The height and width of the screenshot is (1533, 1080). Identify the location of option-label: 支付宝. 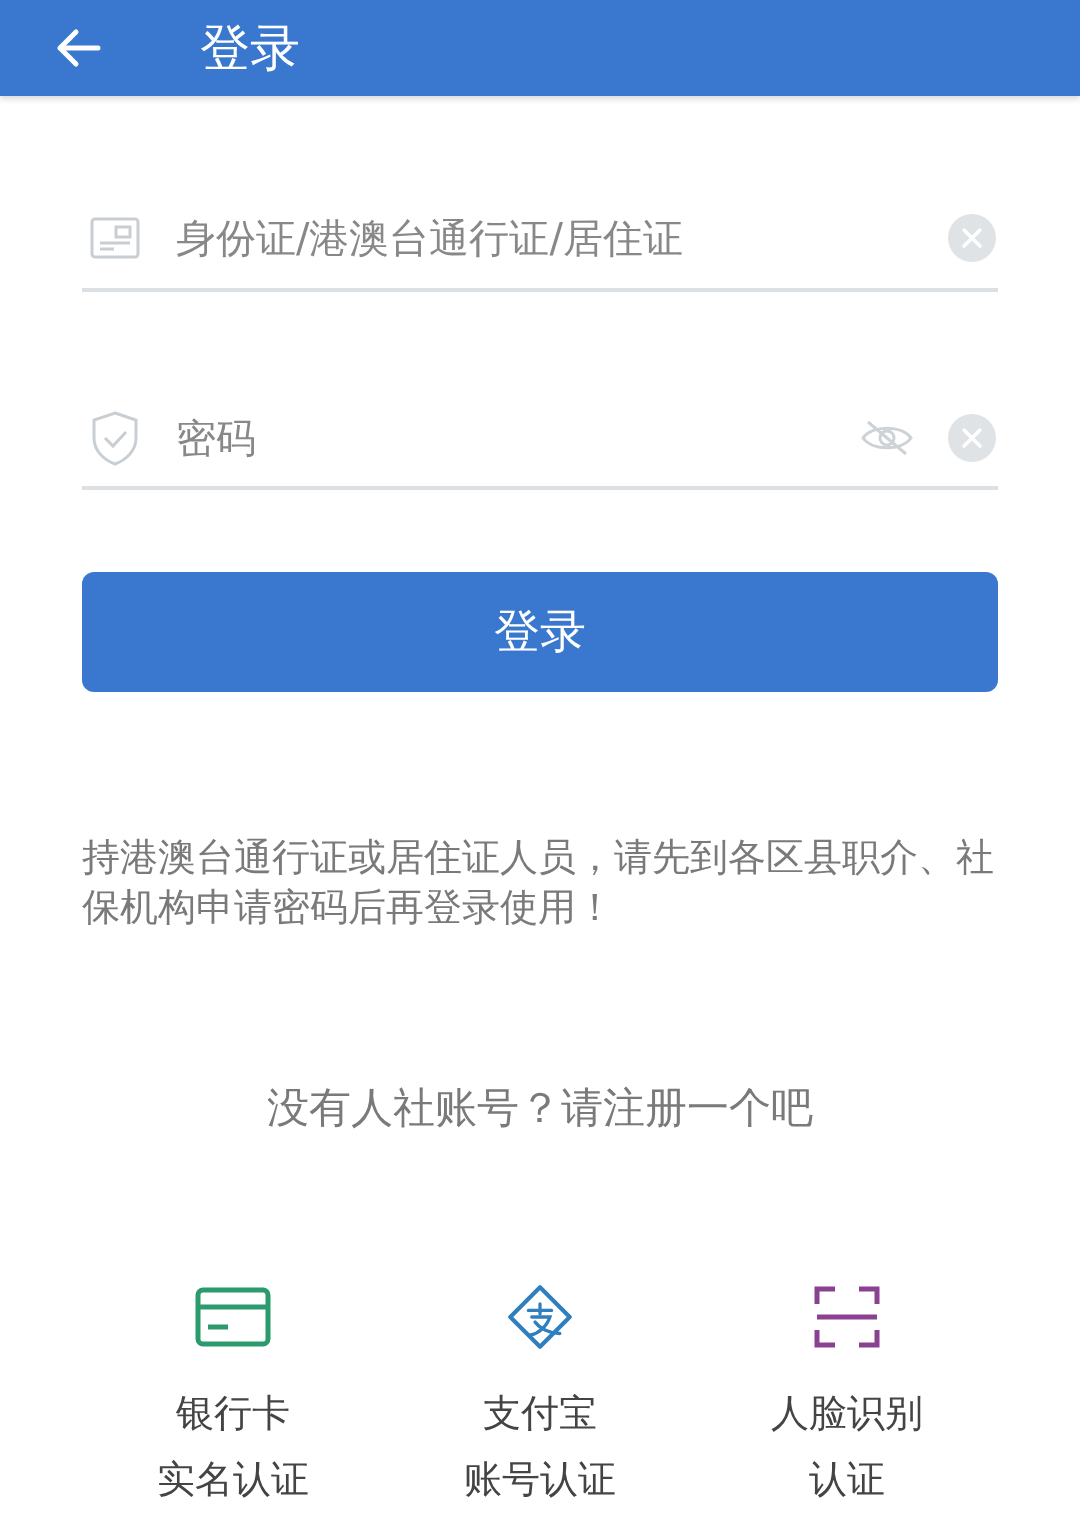
(540, 1413).